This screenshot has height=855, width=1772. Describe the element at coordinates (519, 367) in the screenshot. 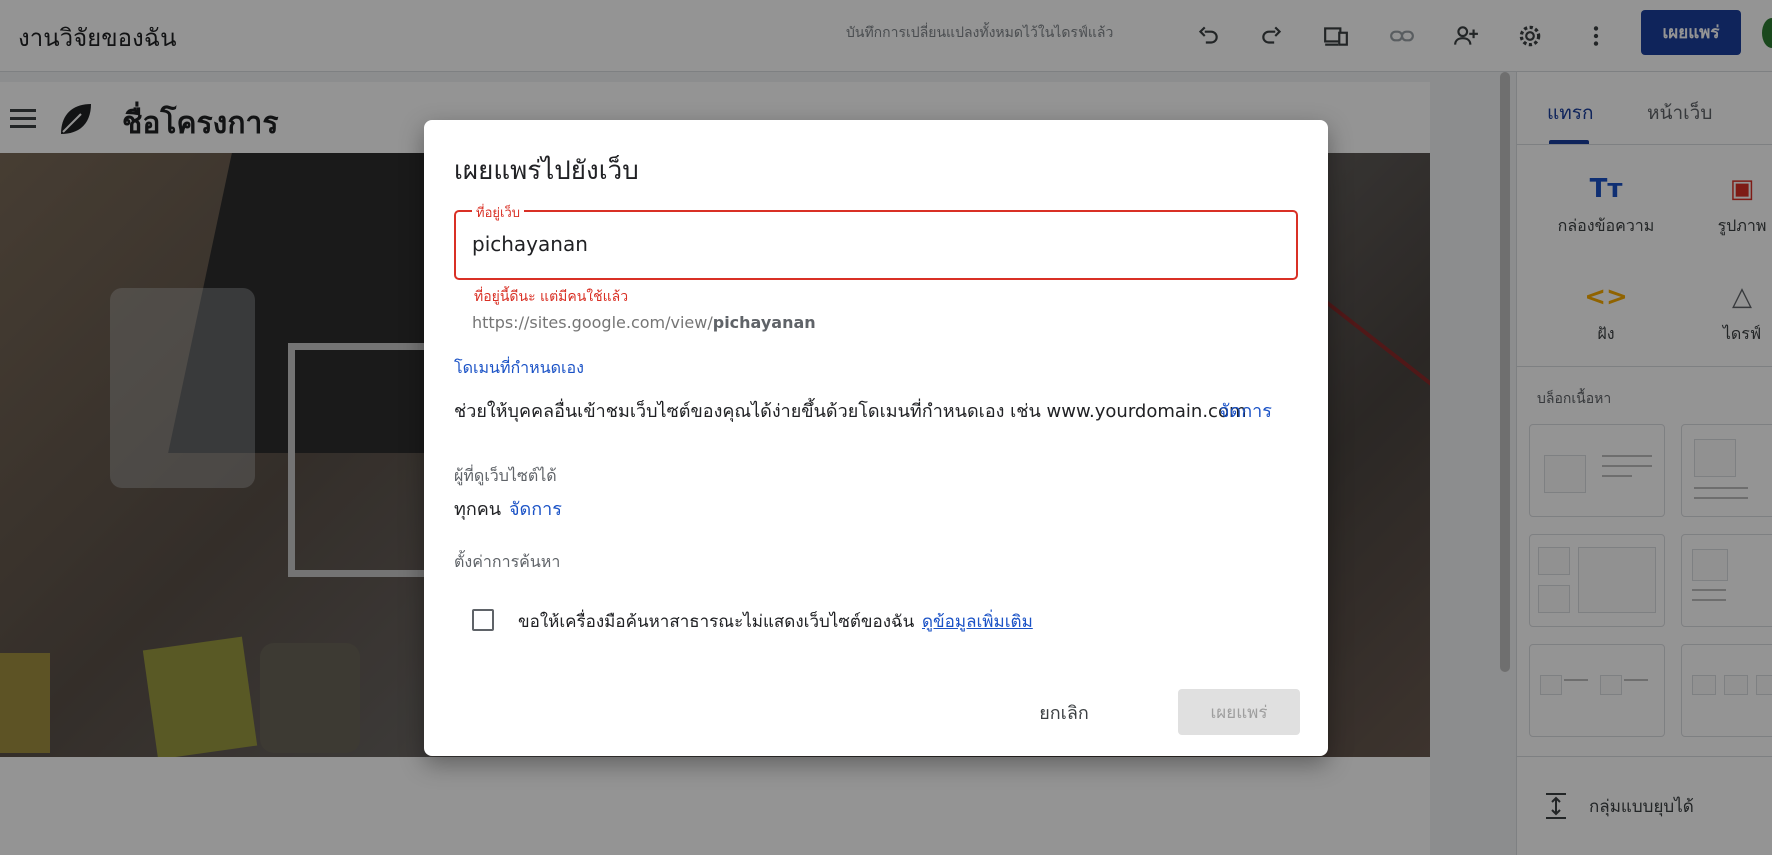

I see `custom-domain-heading: โดเมนที่กำหนดเอง` at that location.